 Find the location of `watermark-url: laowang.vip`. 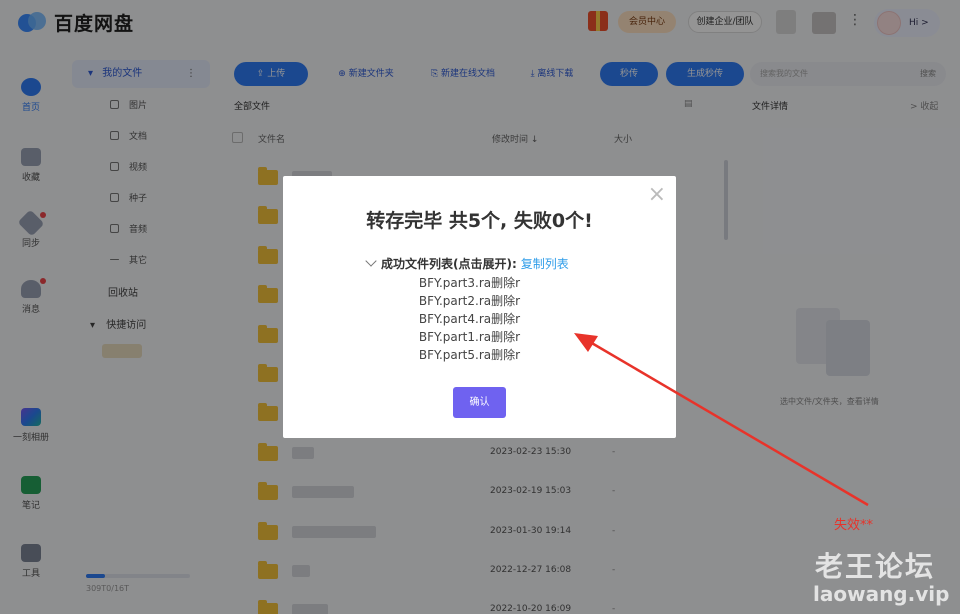

watermark-url: laowang.vip is located at coordinates (881, 594).